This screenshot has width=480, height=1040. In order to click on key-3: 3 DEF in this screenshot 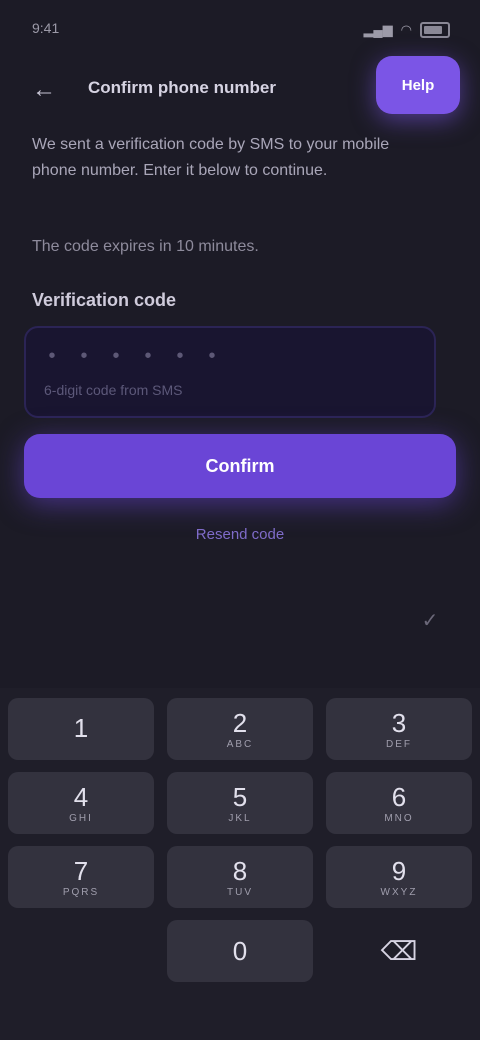, I will do `click(399, 729)`.